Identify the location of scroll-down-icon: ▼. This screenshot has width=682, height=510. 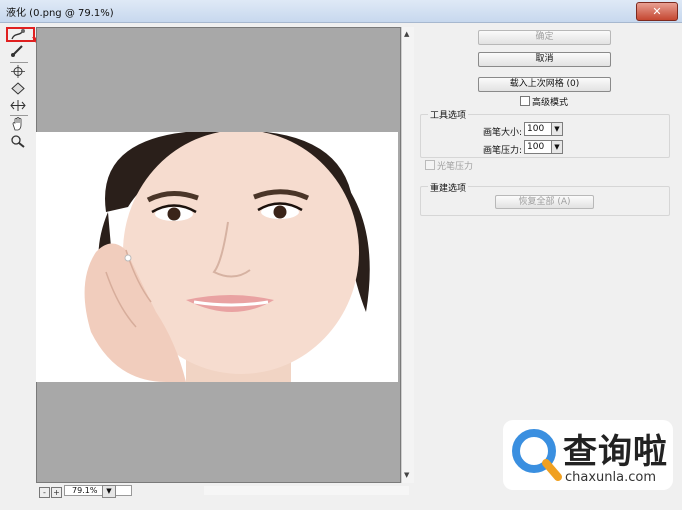
(406, 475).